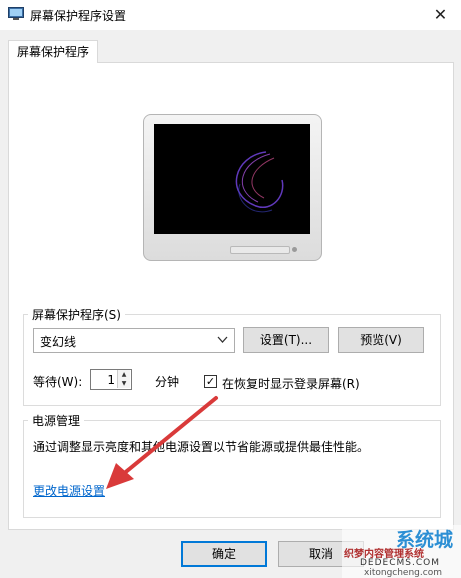  Describe the element at coordinates (401, 551) in the screenshot. I see `watermark: 系统城 织梦内容管理系统 DEDECMS.COM xitongcheng.com` at that location.